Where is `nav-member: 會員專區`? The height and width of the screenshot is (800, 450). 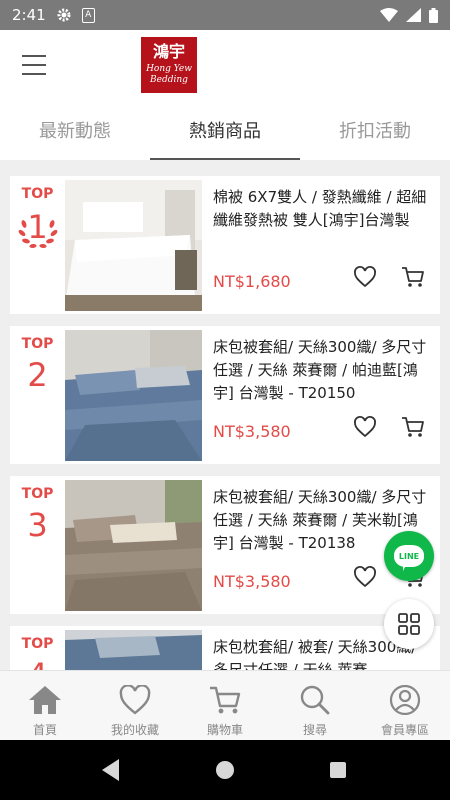 nav-member: 會員專區 is located at coordinates (405, 705).